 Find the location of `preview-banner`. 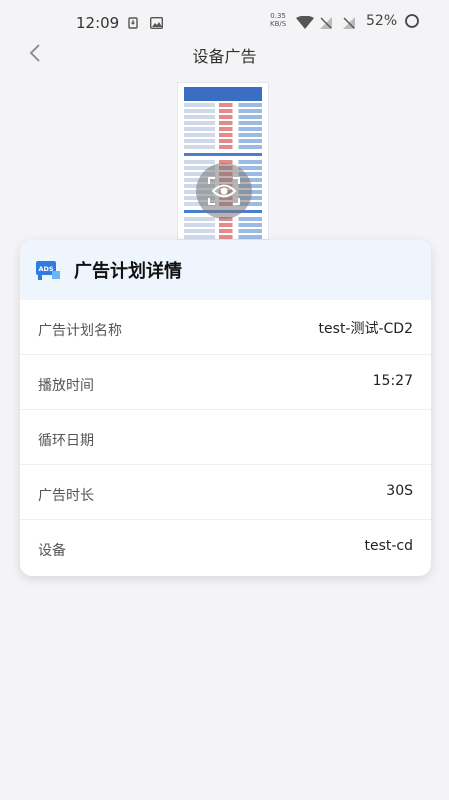

preview-banner is located at coordinates (223, 94).